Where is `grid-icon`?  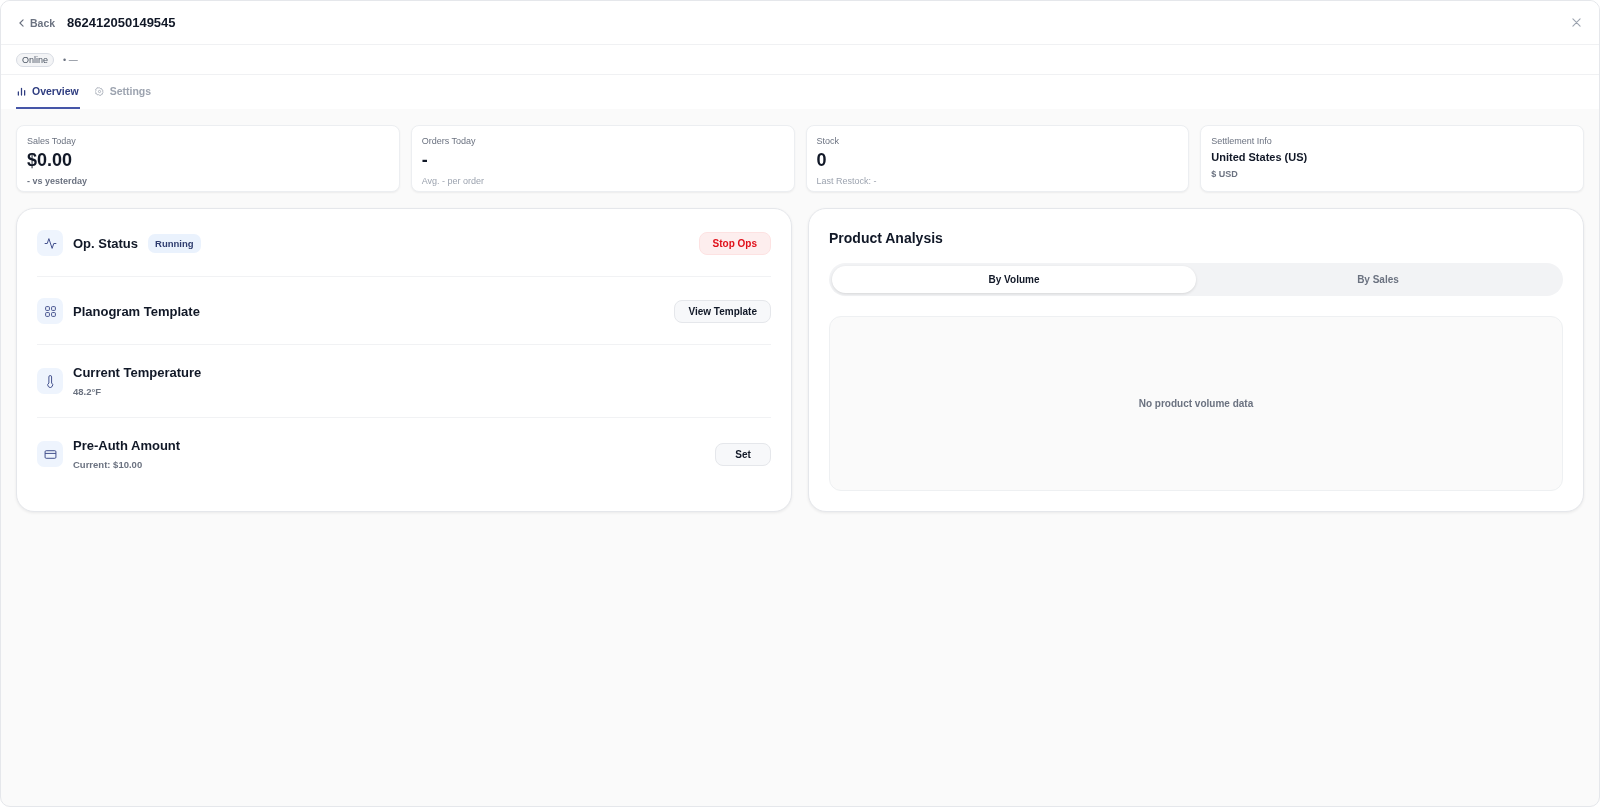 grid-icon is located at coordinates (50, 311).